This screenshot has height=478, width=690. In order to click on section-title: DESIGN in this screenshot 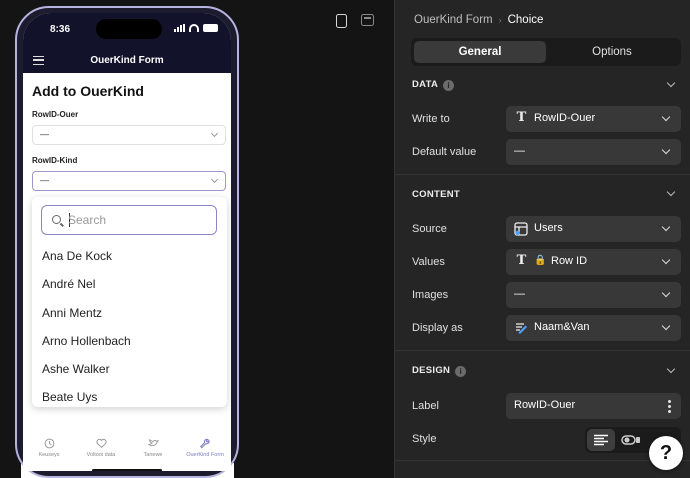, I will do `click(431, 370)`.